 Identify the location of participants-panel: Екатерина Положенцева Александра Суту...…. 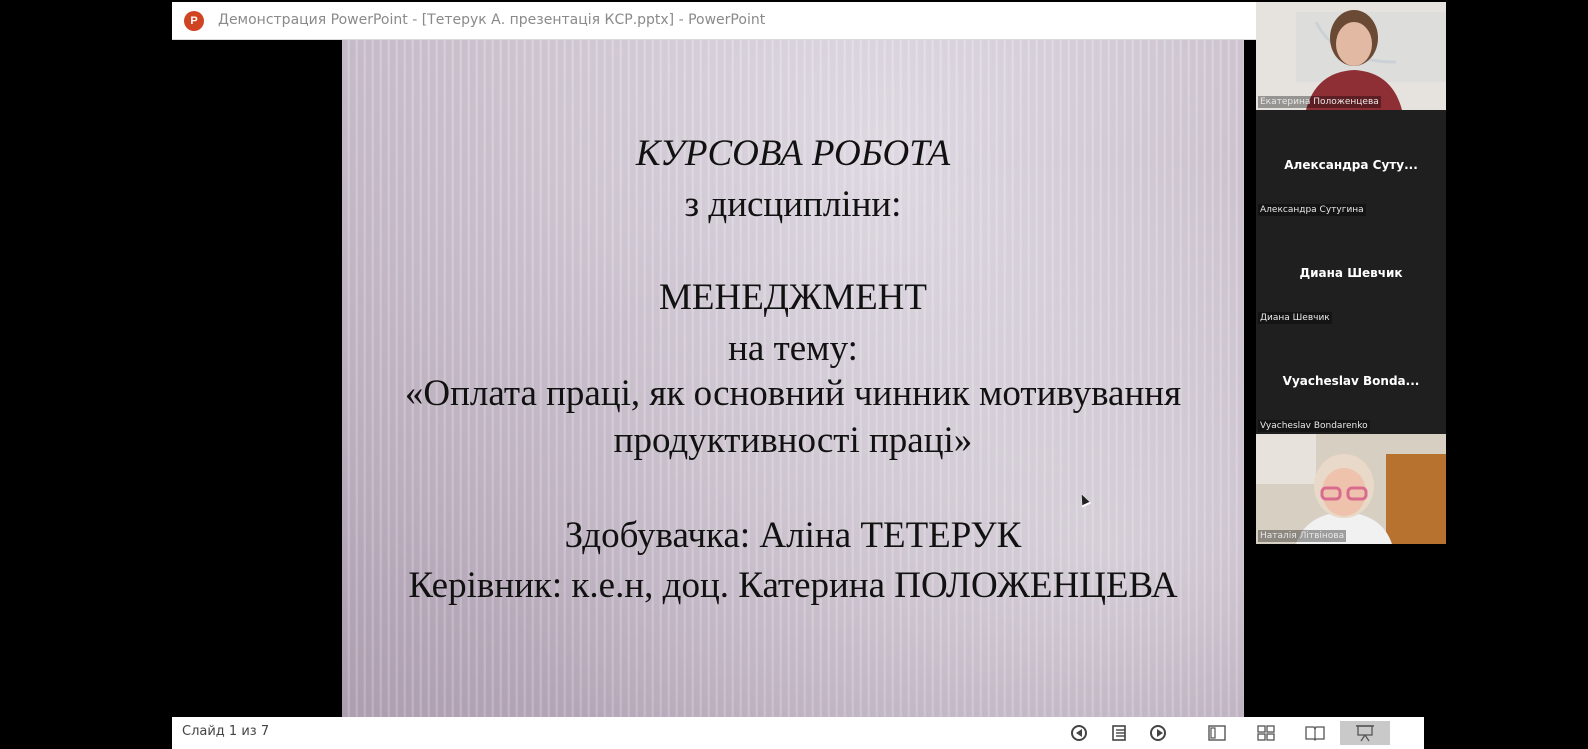
(1351, 273).